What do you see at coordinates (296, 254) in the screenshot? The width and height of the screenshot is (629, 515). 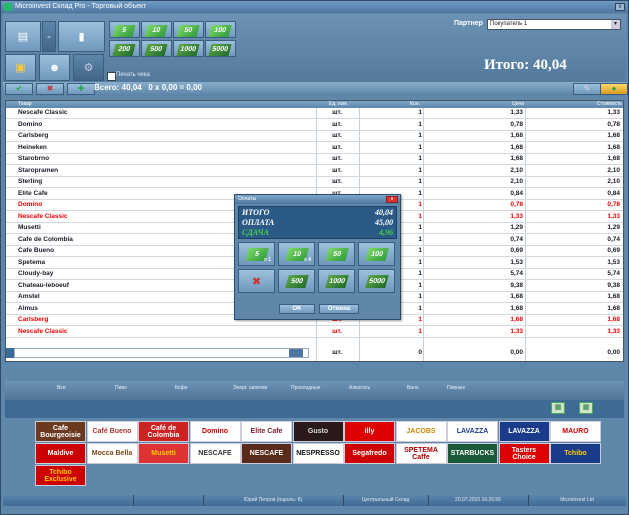 I see `dialog-bill-10-button: 10 x 4` at bounding box center [296, 254].